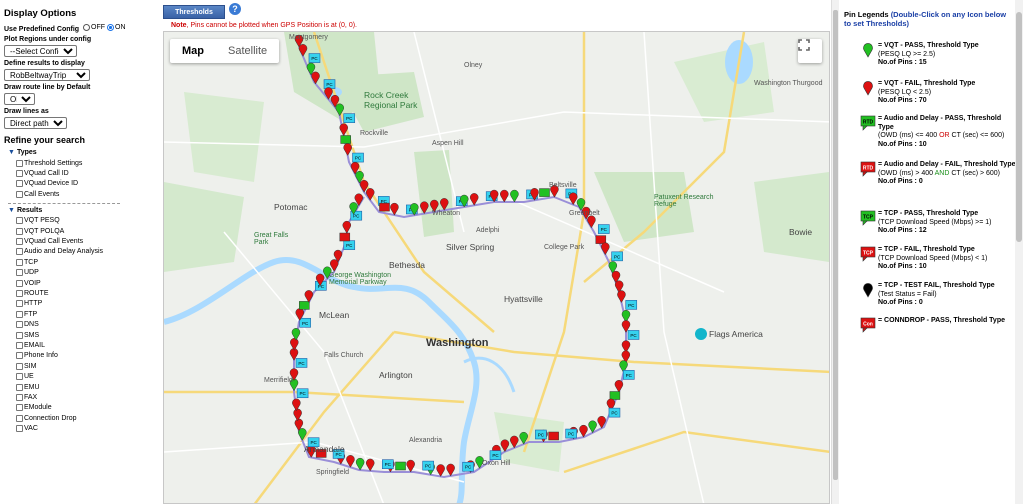 Image resolution: width=1023 pixels, height=504 pixels. Describe the element at coordinates (88, 194) in the screenshot. I see `type-filter-row: Call Events` at that location.